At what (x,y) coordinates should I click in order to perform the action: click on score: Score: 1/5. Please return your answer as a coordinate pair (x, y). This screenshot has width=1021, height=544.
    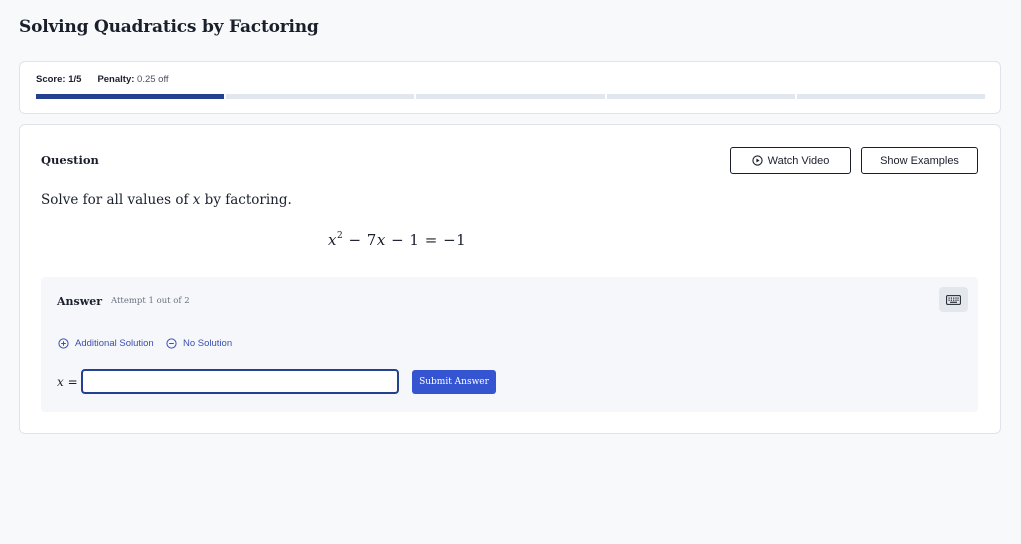
    Looking at the image, I should click on (58, 79).